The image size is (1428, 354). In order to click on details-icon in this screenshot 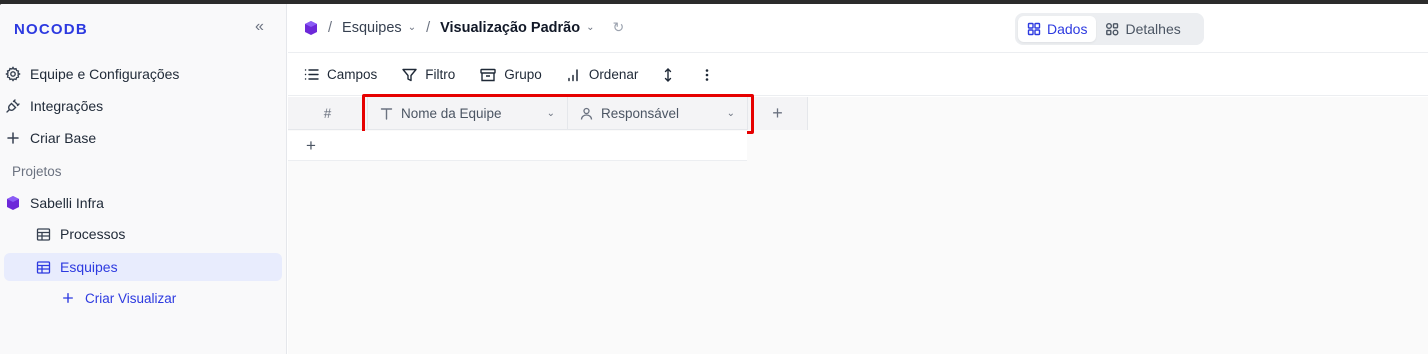, I will do `click(1112, 29)`.